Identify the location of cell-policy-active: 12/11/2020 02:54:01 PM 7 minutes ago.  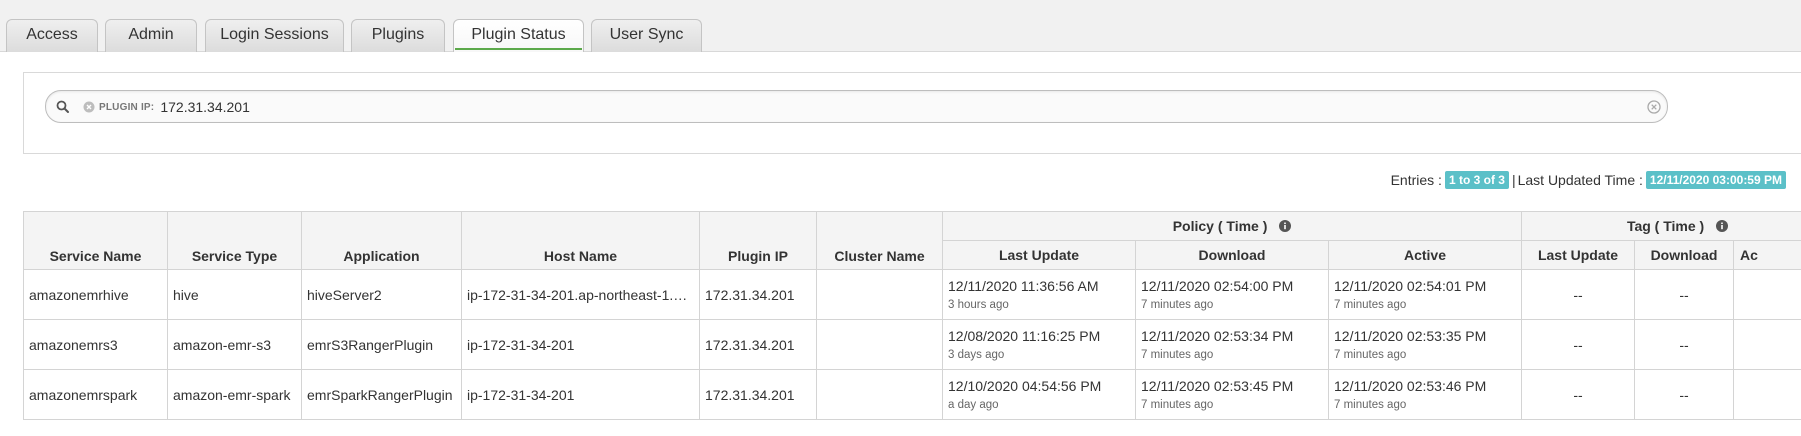
(1425, 294).